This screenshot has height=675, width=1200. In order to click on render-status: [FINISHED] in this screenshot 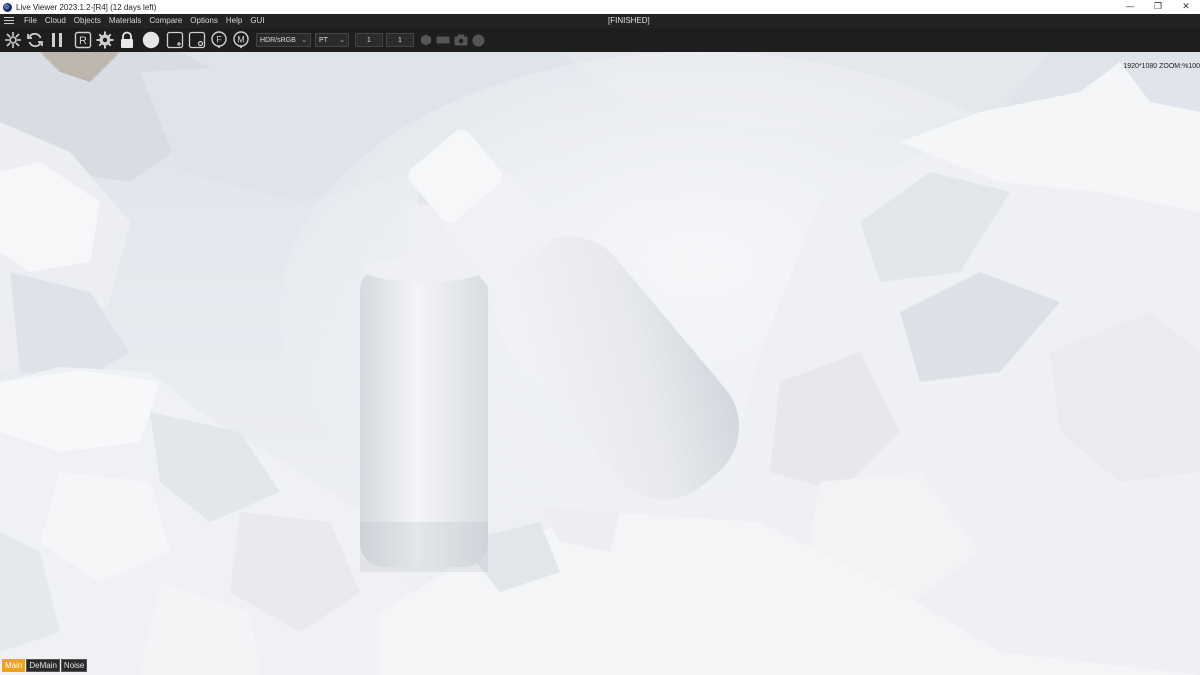, I will do `click(629, 20)`.